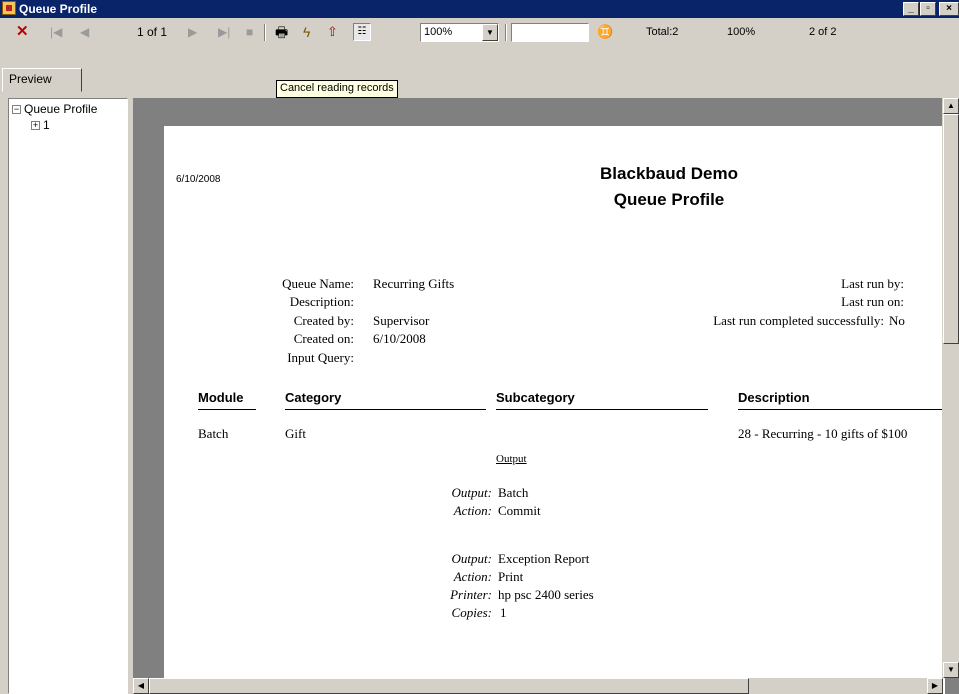 This screenshot has height=694, width=959. I want to click on group-tree: − Queue Profile +1, so click(68, 396).